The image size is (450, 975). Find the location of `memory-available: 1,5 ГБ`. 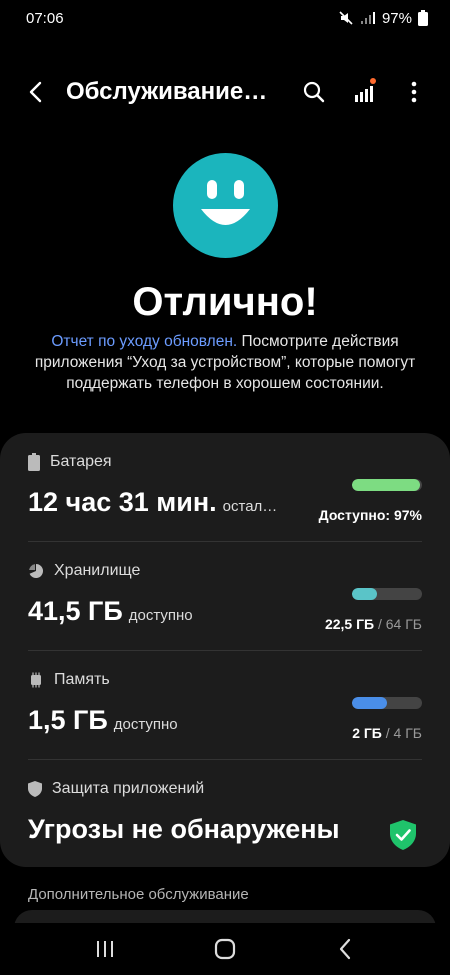

memory-available: 1,5 ГБ is located at coordinates (68, 720).